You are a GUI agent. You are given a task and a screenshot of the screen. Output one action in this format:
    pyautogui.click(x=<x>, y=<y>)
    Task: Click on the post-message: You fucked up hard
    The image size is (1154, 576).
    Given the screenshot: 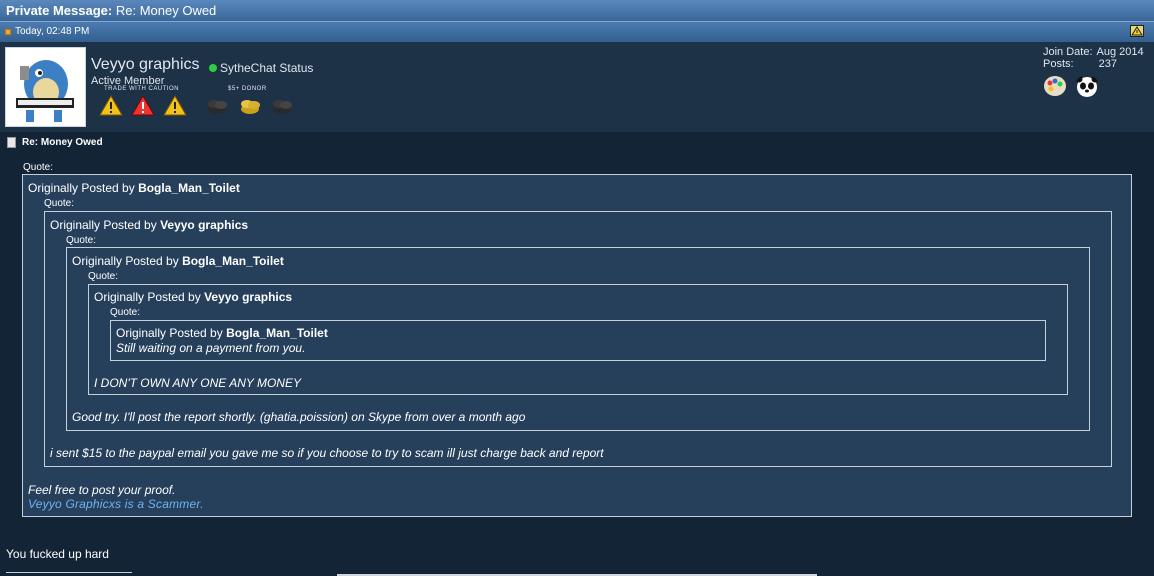 What is the action you would take?
    pyautogui.click(x=57, y=554)
    